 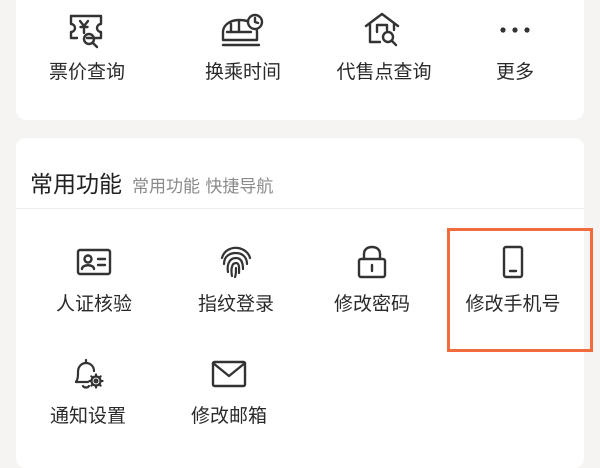 I want to click on fingerprint-icon, so click(x=236, y=262).